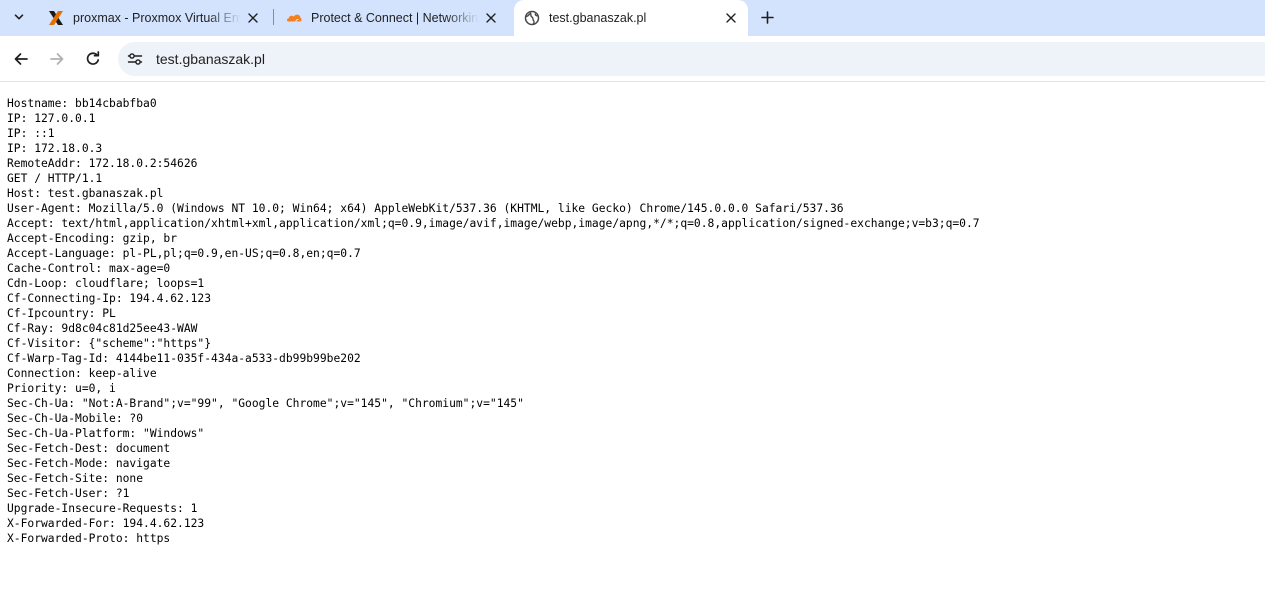  I want to click on info-line: X-Forwarded-Proto: https, so click(89, 538).